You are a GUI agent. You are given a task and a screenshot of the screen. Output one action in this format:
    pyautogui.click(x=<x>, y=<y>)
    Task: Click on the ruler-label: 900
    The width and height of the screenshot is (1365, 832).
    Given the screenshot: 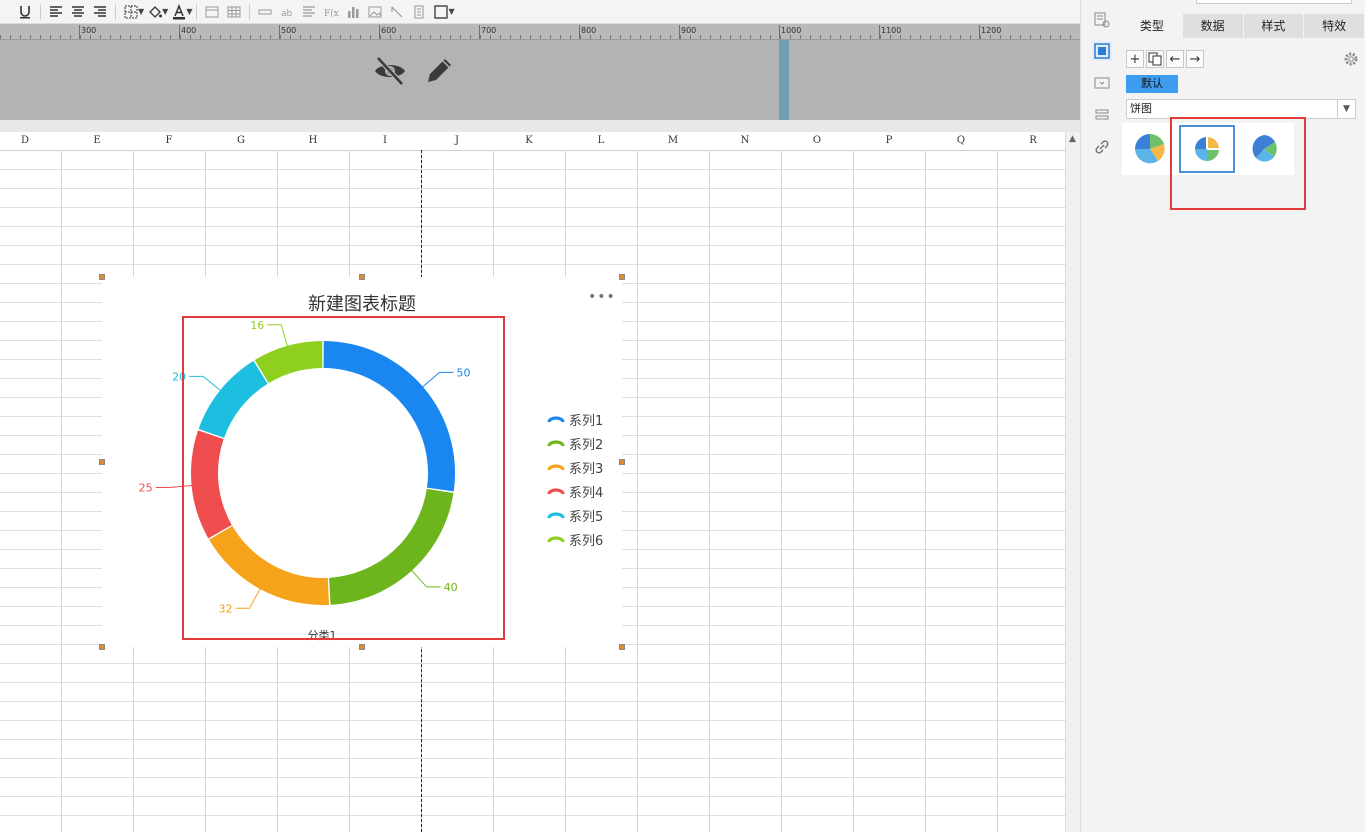 What is the action you would take?
    pyautogui.click(x=689, y=30)
    